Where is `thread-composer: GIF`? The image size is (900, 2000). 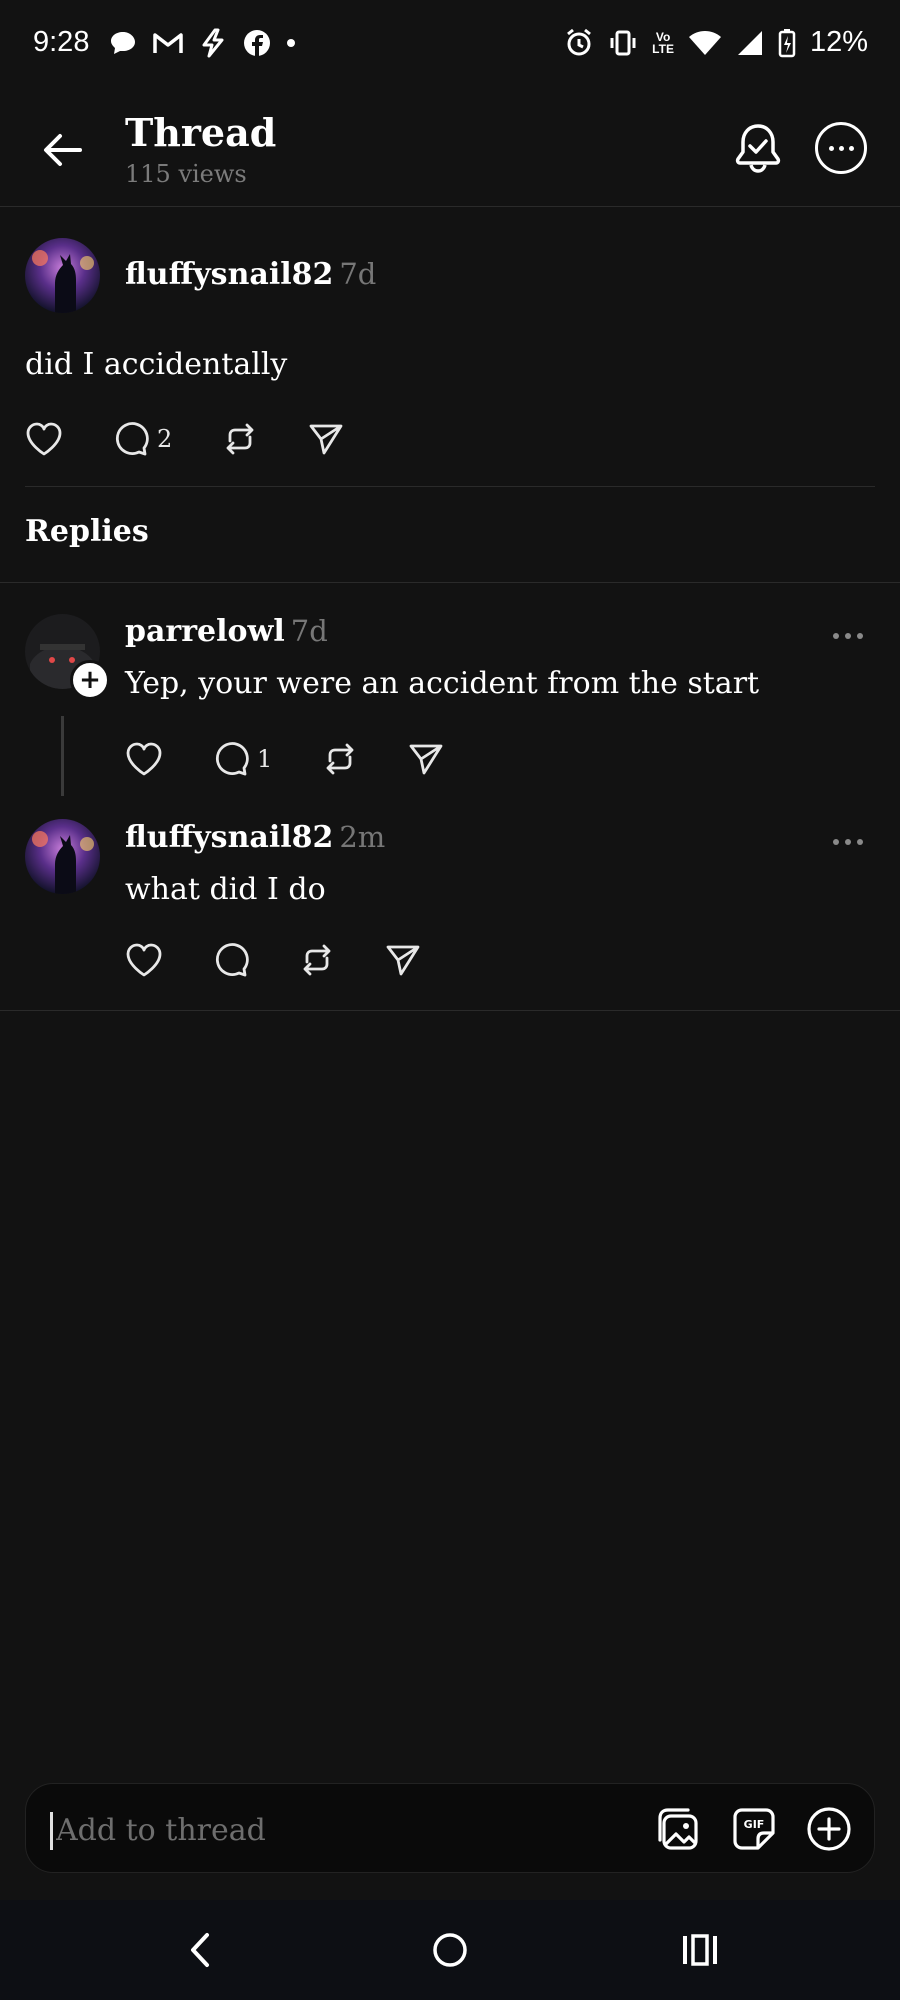
thread-composer: GIF is located at coordinates (450, 1828).